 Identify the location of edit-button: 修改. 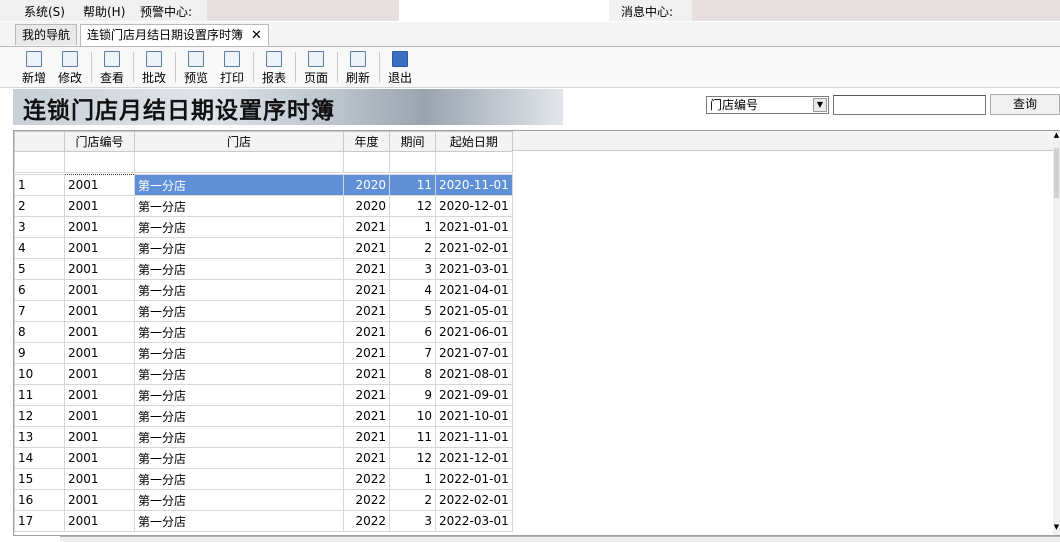
(70, 67).